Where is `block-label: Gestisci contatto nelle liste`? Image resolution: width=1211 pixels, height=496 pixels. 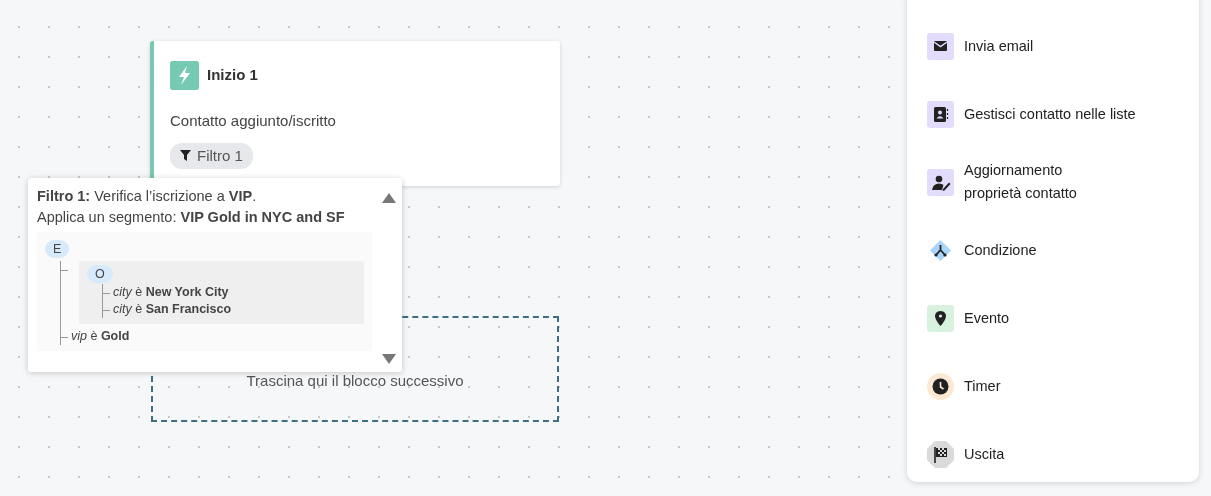 block-label: Gestisci contatto nelle liste is located at coordinates (1050, 114).